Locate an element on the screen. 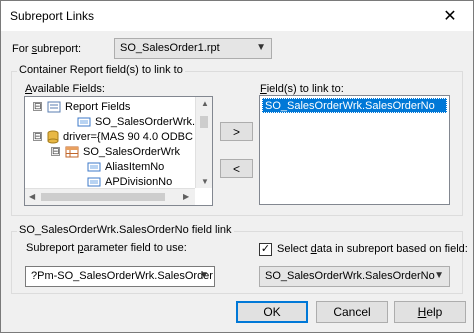  report-fields-icon is located at coordinates (54, 106).